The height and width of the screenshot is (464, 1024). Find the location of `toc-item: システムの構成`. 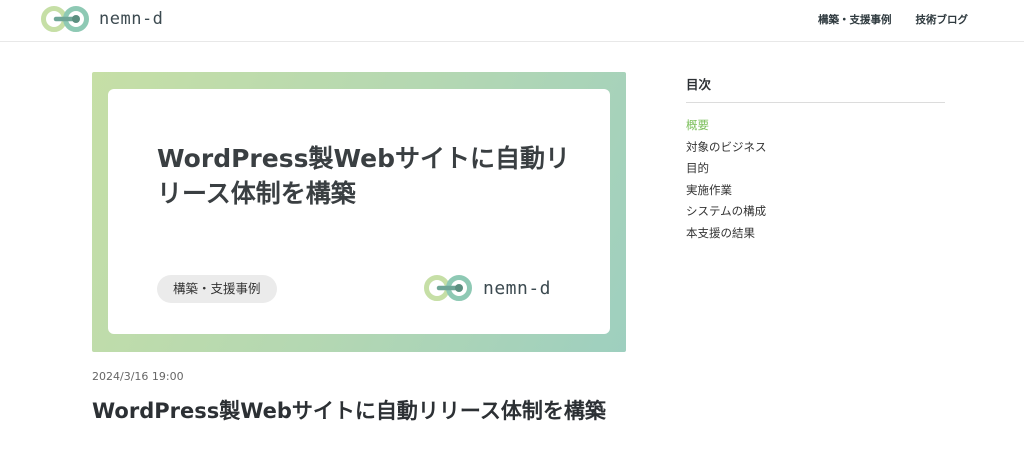

toc-item: システムの構成 is located at coordinates (815, 212).